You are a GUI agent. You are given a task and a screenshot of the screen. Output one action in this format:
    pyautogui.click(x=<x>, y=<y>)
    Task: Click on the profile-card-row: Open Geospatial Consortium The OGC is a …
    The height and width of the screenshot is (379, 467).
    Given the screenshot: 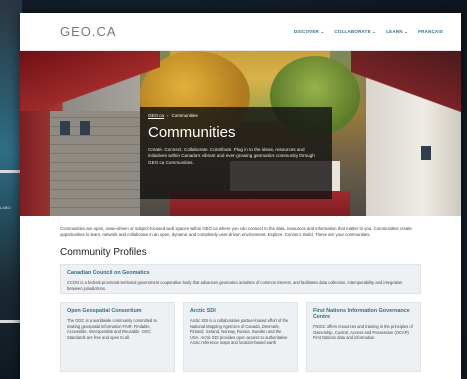 What is the action you would take?
    pyautogui.click(x=240, y=337)
    